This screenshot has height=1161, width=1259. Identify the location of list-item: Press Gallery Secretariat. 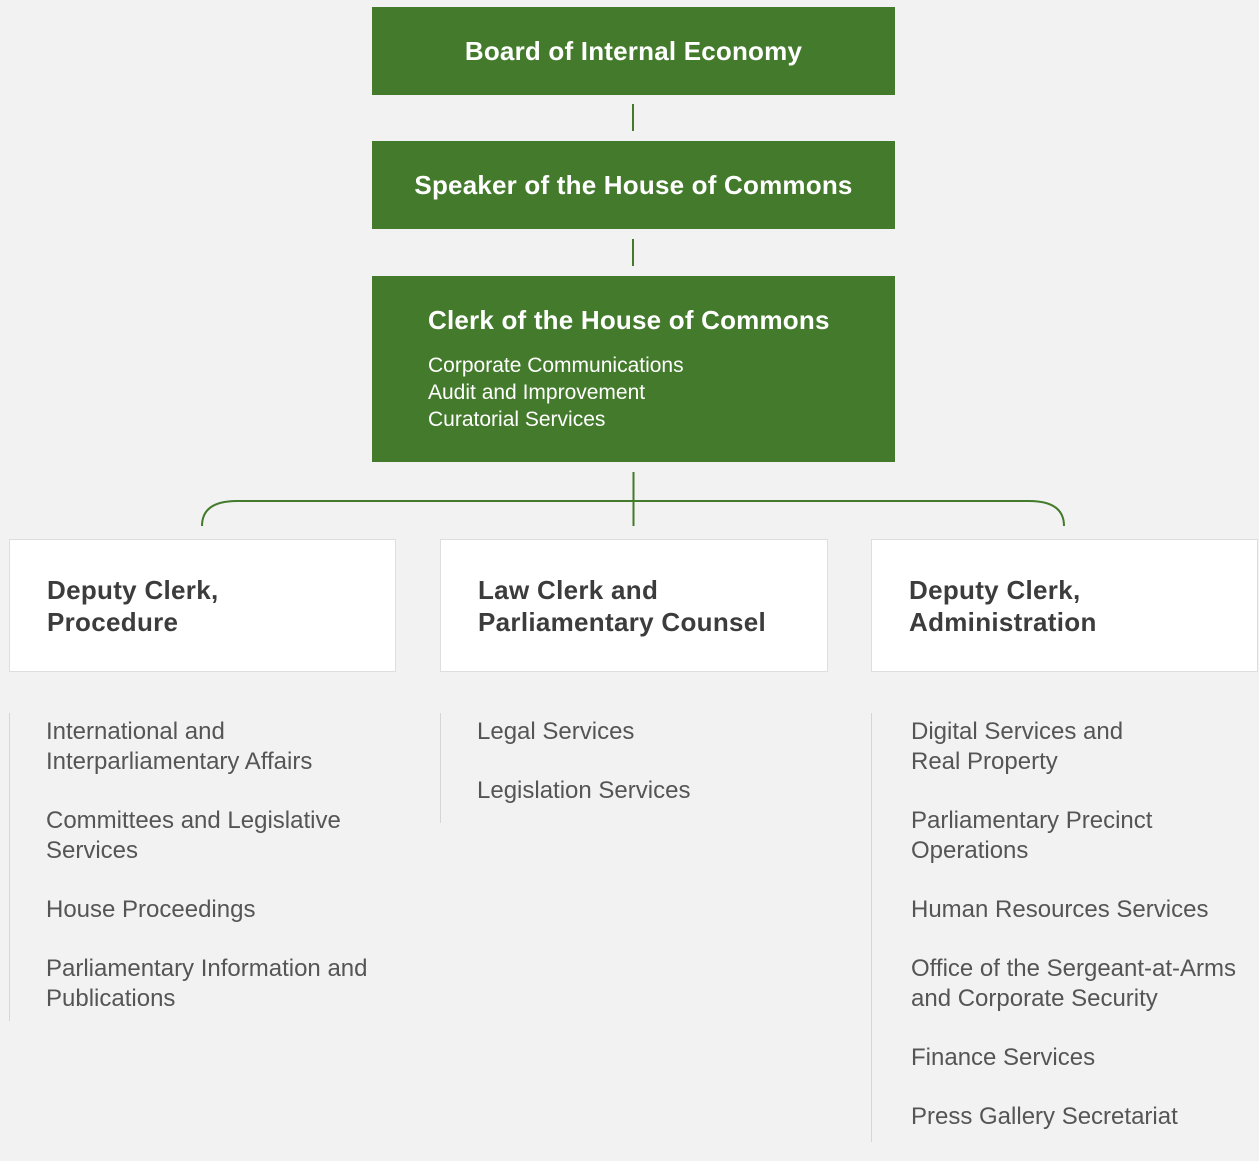
(1083, 1117).